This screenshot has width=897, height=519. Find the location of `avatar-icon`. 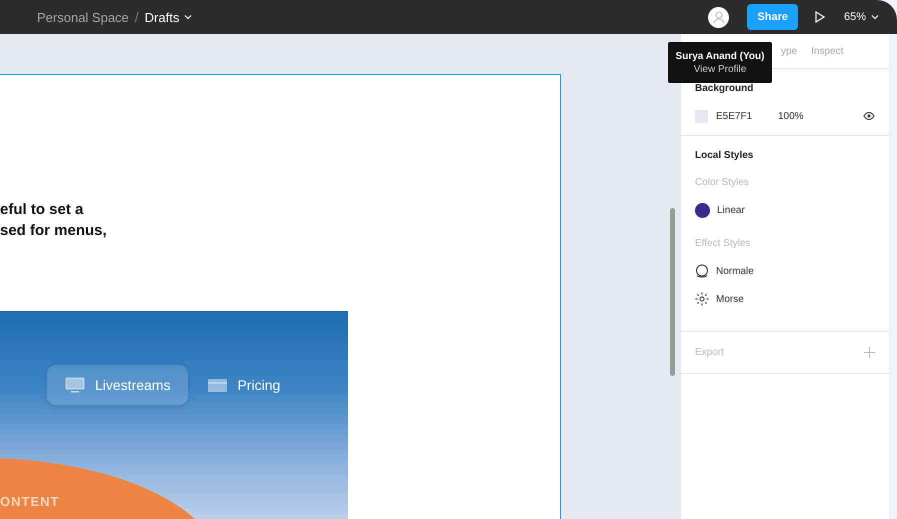

avatar-icon is located at coordinates (719, 17).